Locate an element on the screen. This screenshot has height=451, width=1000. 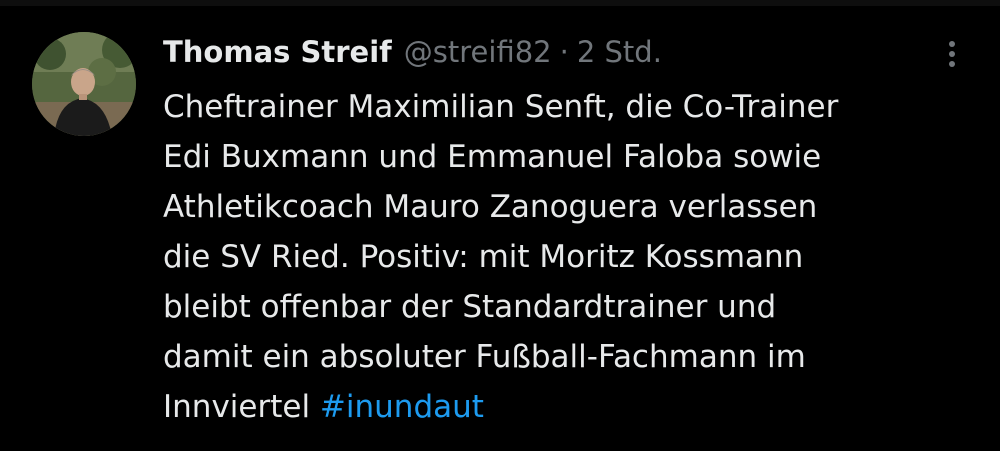
tweet-text-line: Edi Buxmann und Emmanuel Faloba sowie is located at coordinates (492, 157).